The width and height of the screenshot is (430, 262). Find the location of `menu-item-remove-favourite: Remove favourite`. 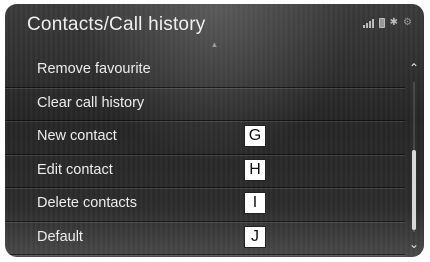

menu-item-remove-favourite: Remove favourite is located at coordinates (205, 71).